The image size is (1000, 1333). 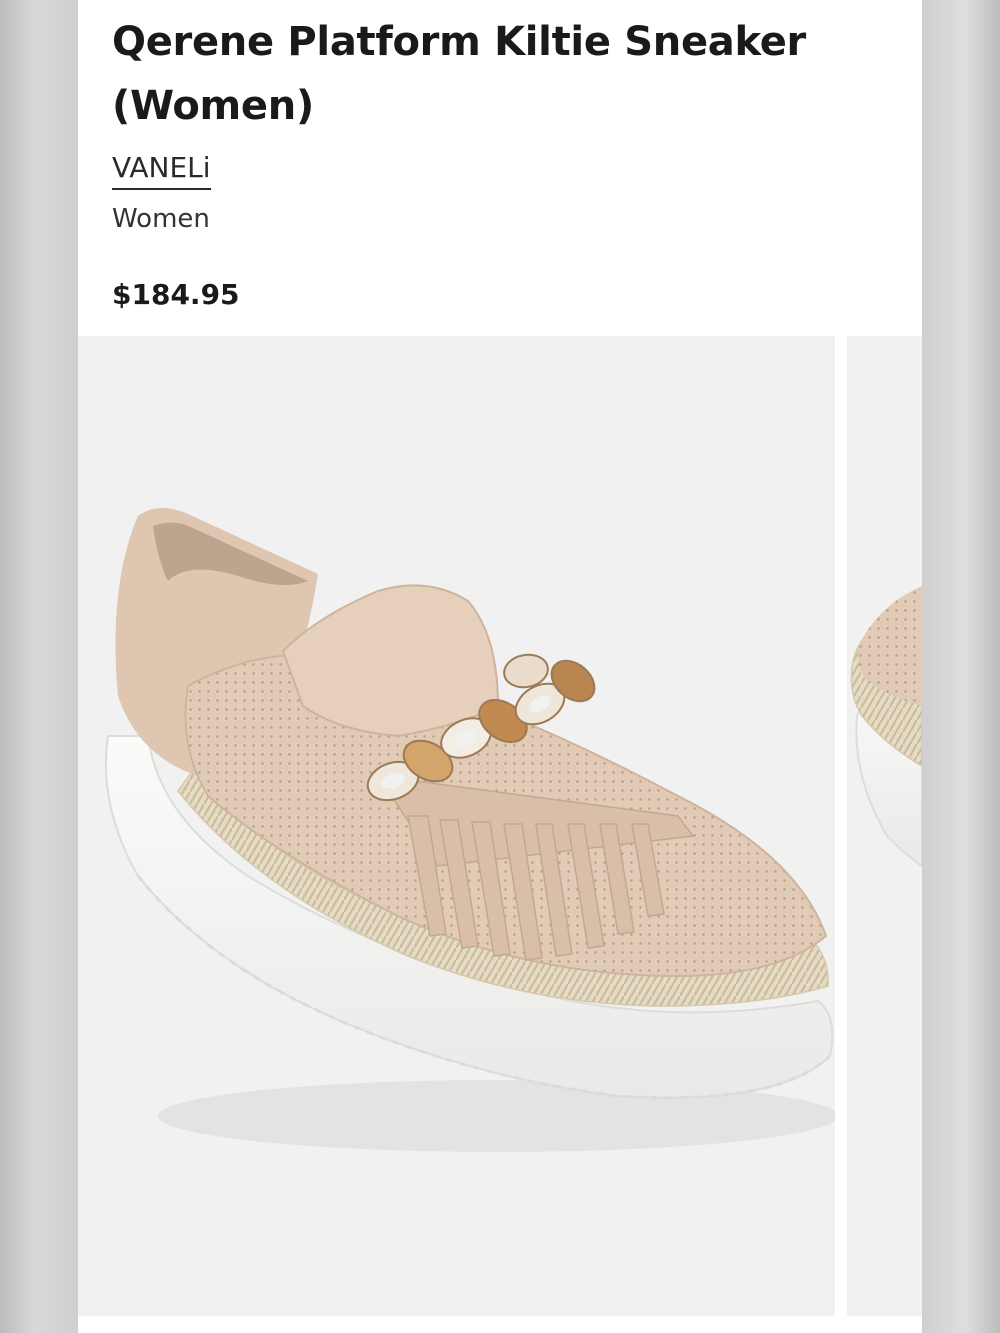 What do you see at coordinates (459, 74) in the screenshot?
I see `product-title: Qerene Platform Kiltie Sneaker (Women)` at bounding box center [459, 74].